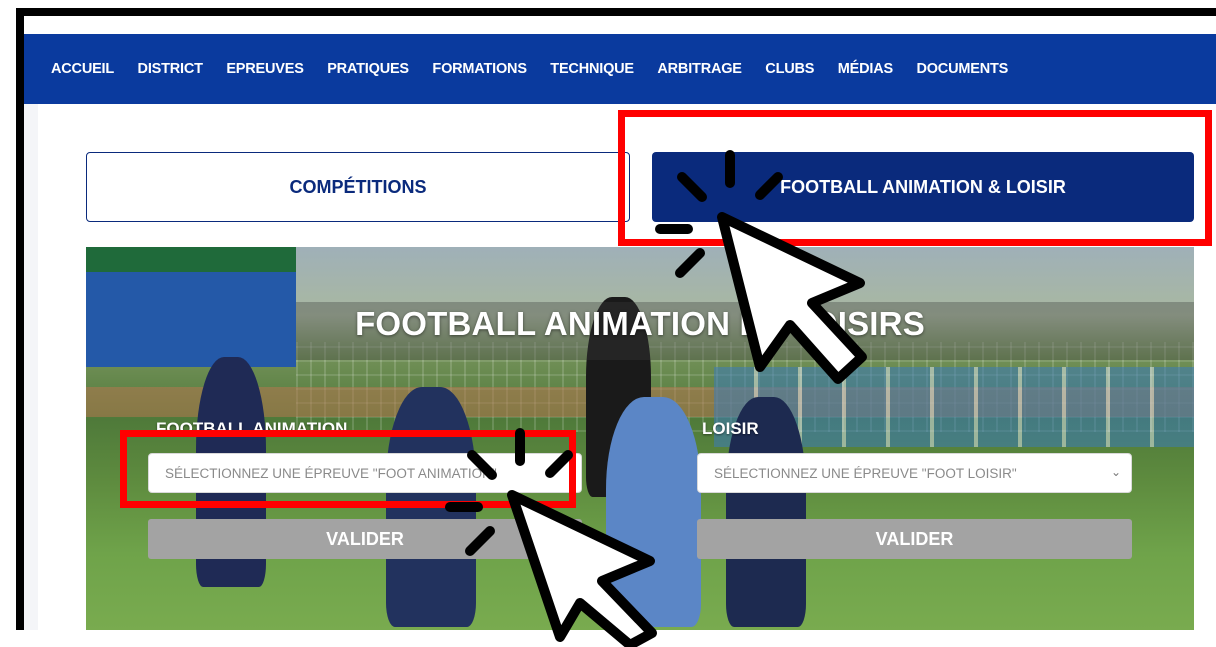 The width and height of the screenshot is (1216, 647). I want to click on top-strip, so click(620, 25).